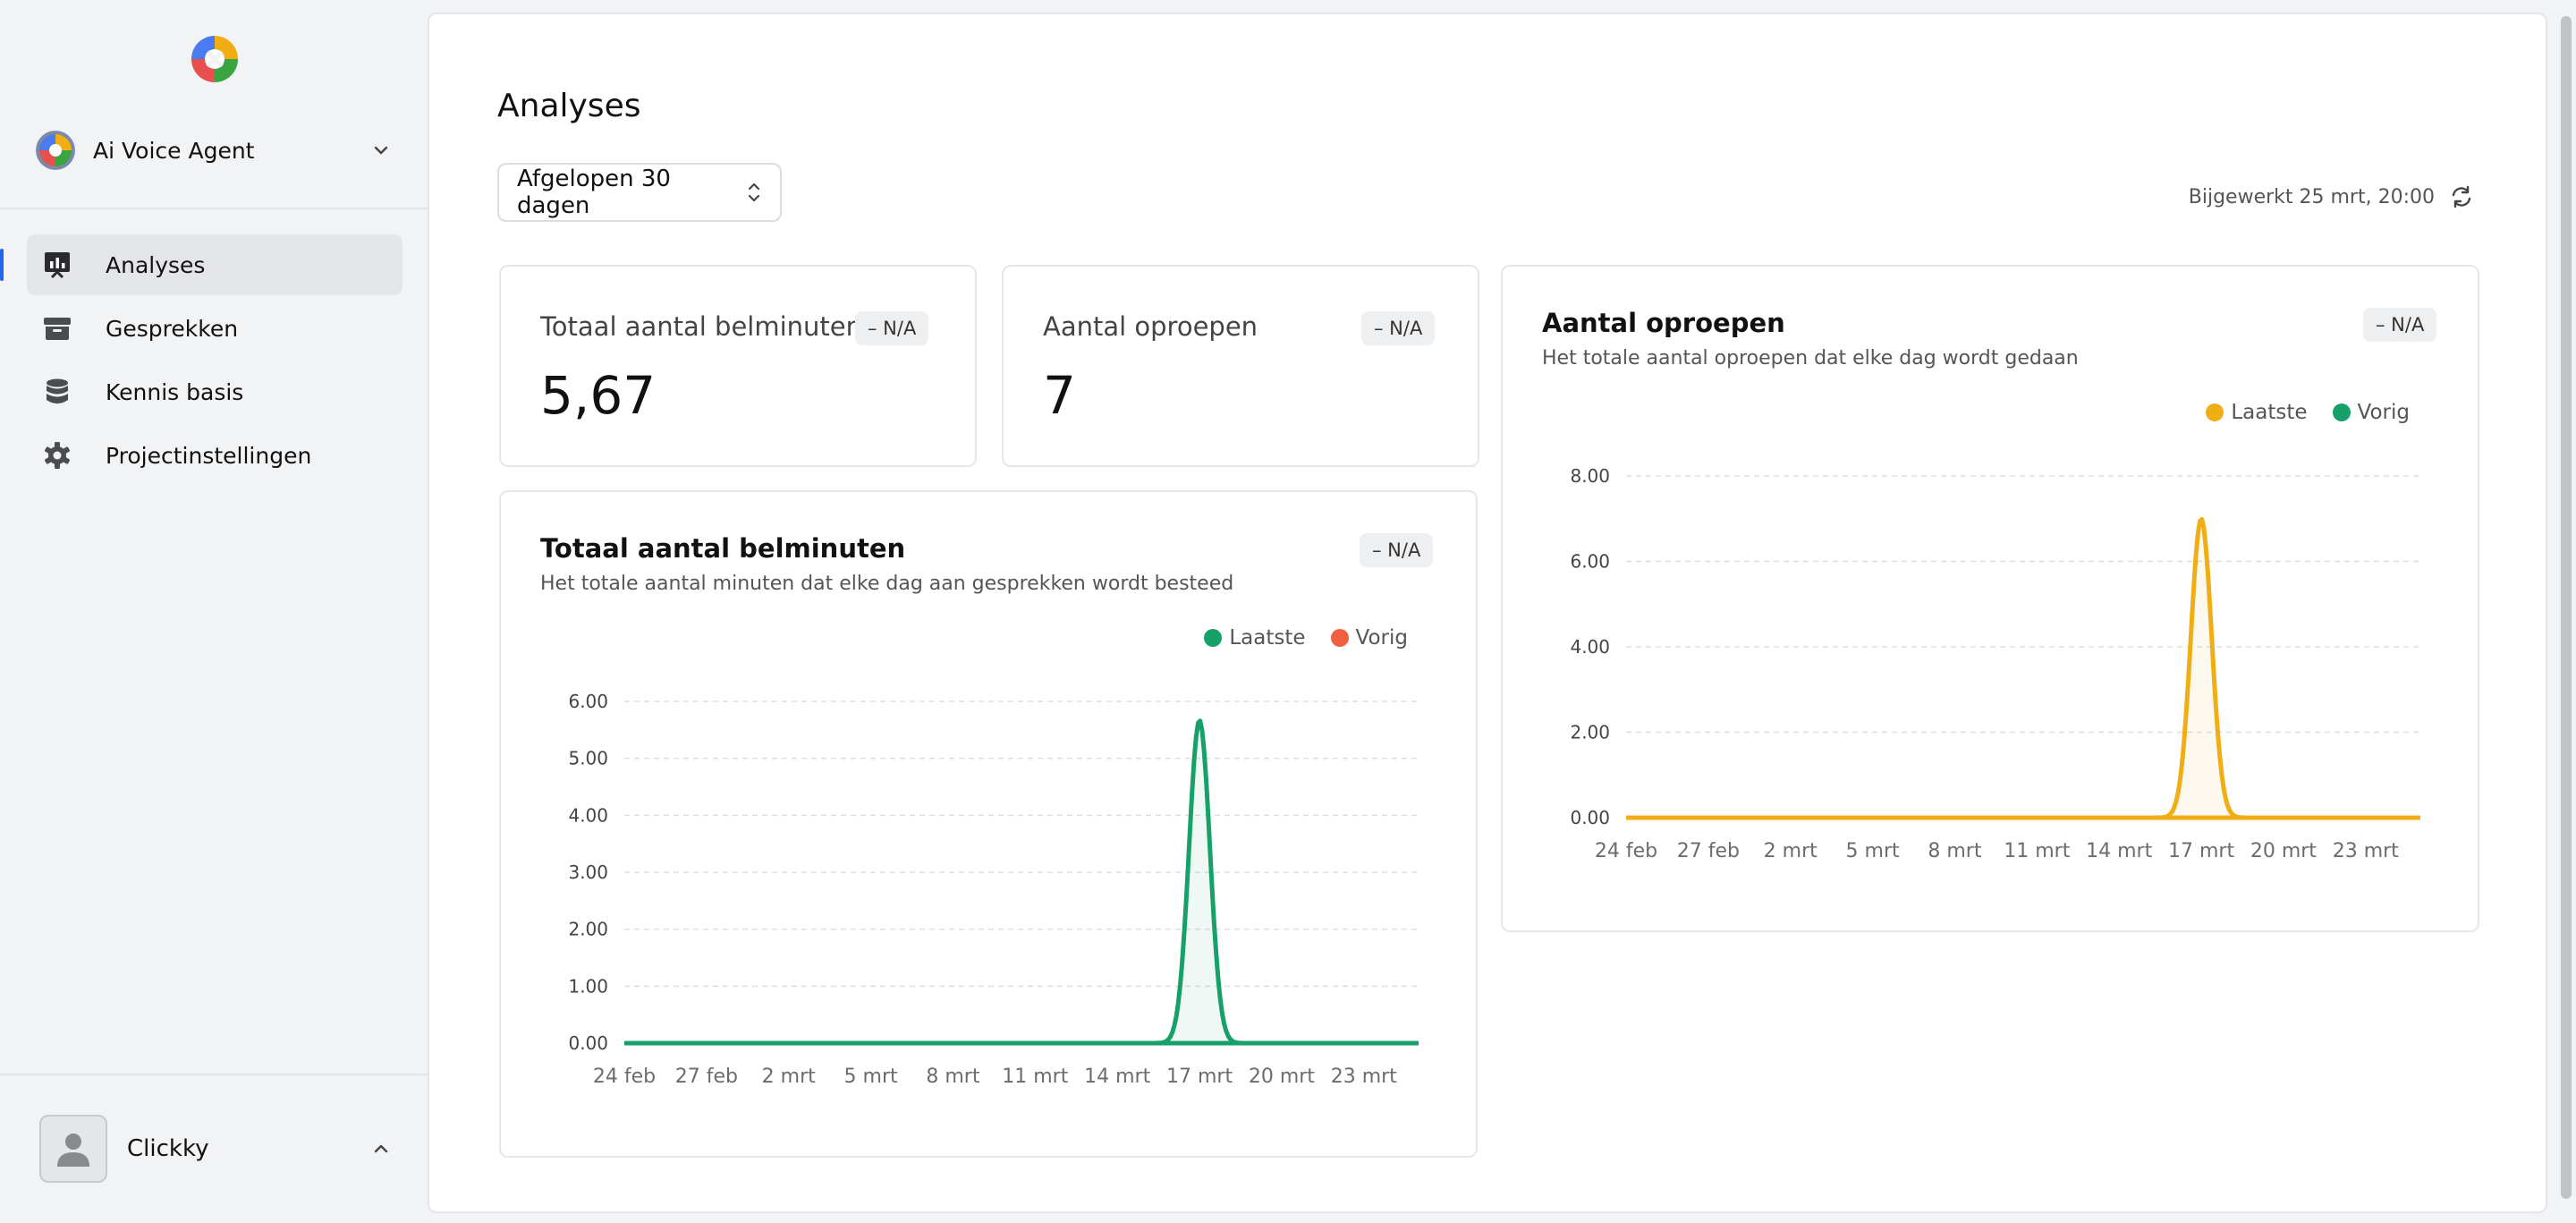 This screenshot has height=1223, width=2576. What do you see at coordinates (156, 264) in the screenshot?
I see `sidebar-item-label: Analyses` at bounding box center [156, 264].